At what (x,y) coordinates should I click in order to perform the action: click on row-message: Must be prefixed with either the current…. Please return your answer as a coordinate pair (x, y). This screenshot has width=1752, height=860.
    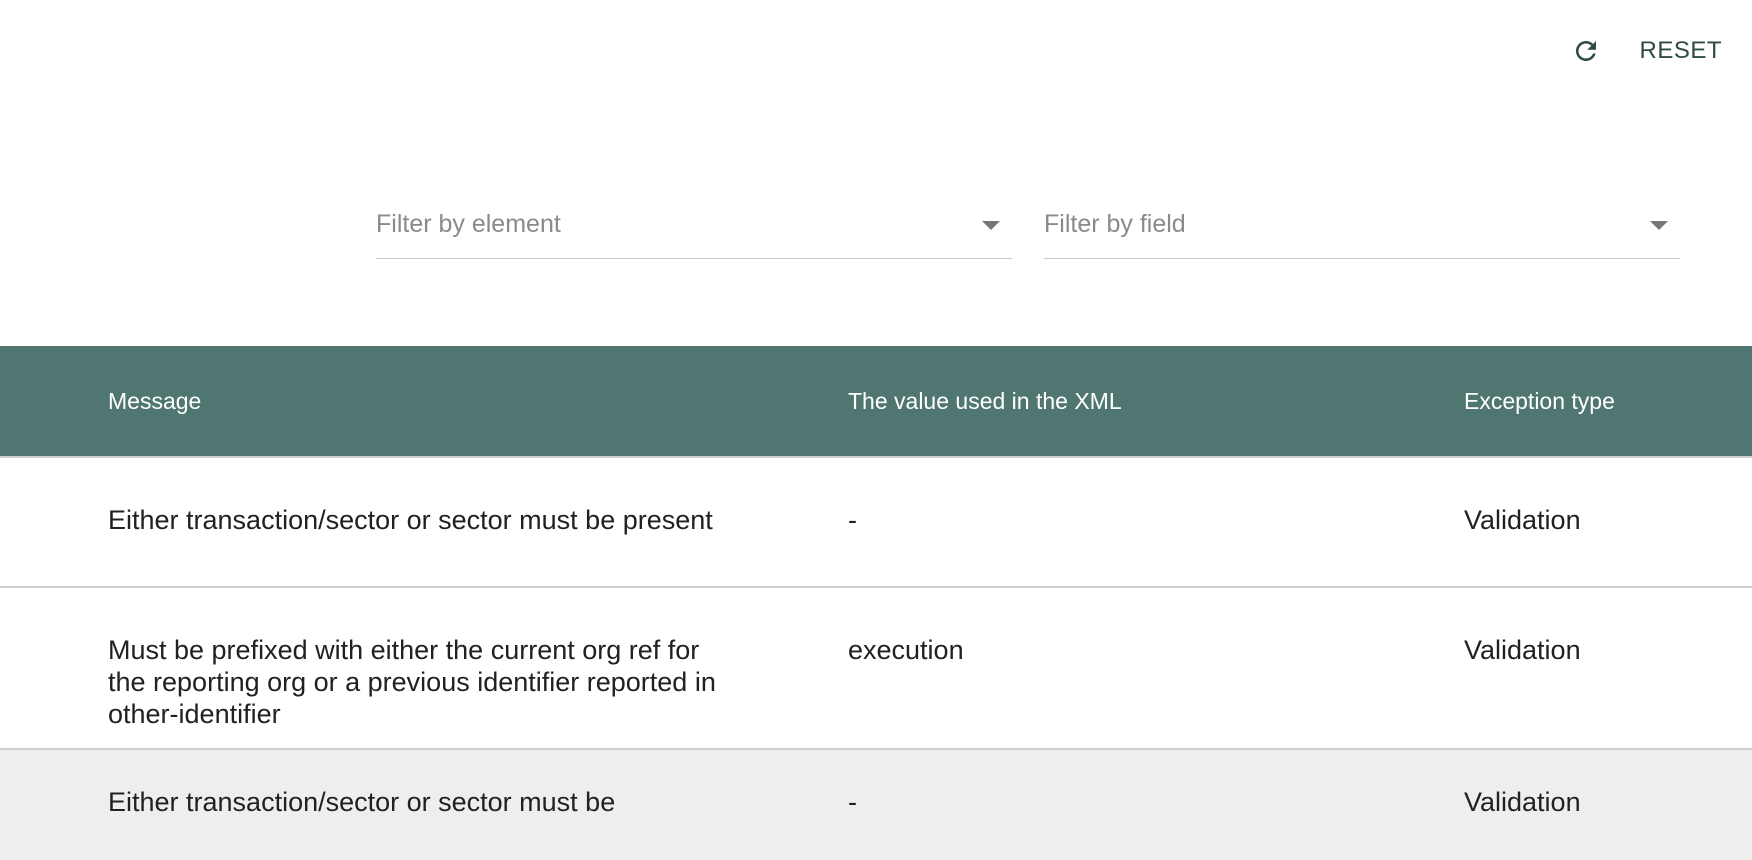
    Looking at the image, I should click on (412, 682).